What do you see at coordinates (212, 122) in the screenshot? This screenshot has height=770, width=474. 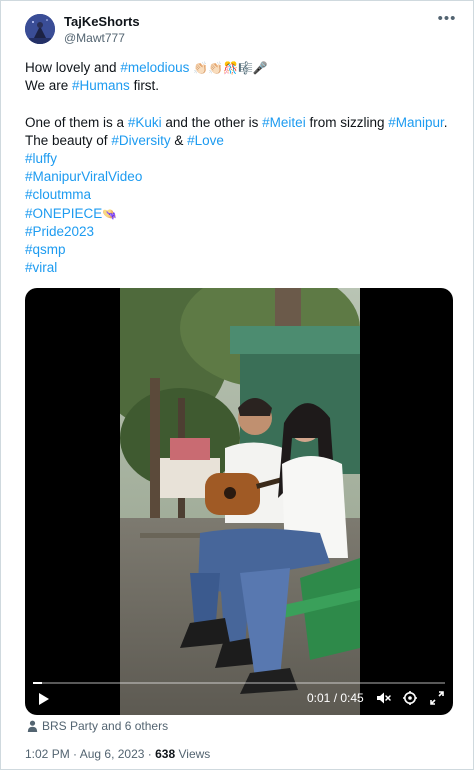 I see `text-fragment: and the other is` at bounding box center [212, 122].